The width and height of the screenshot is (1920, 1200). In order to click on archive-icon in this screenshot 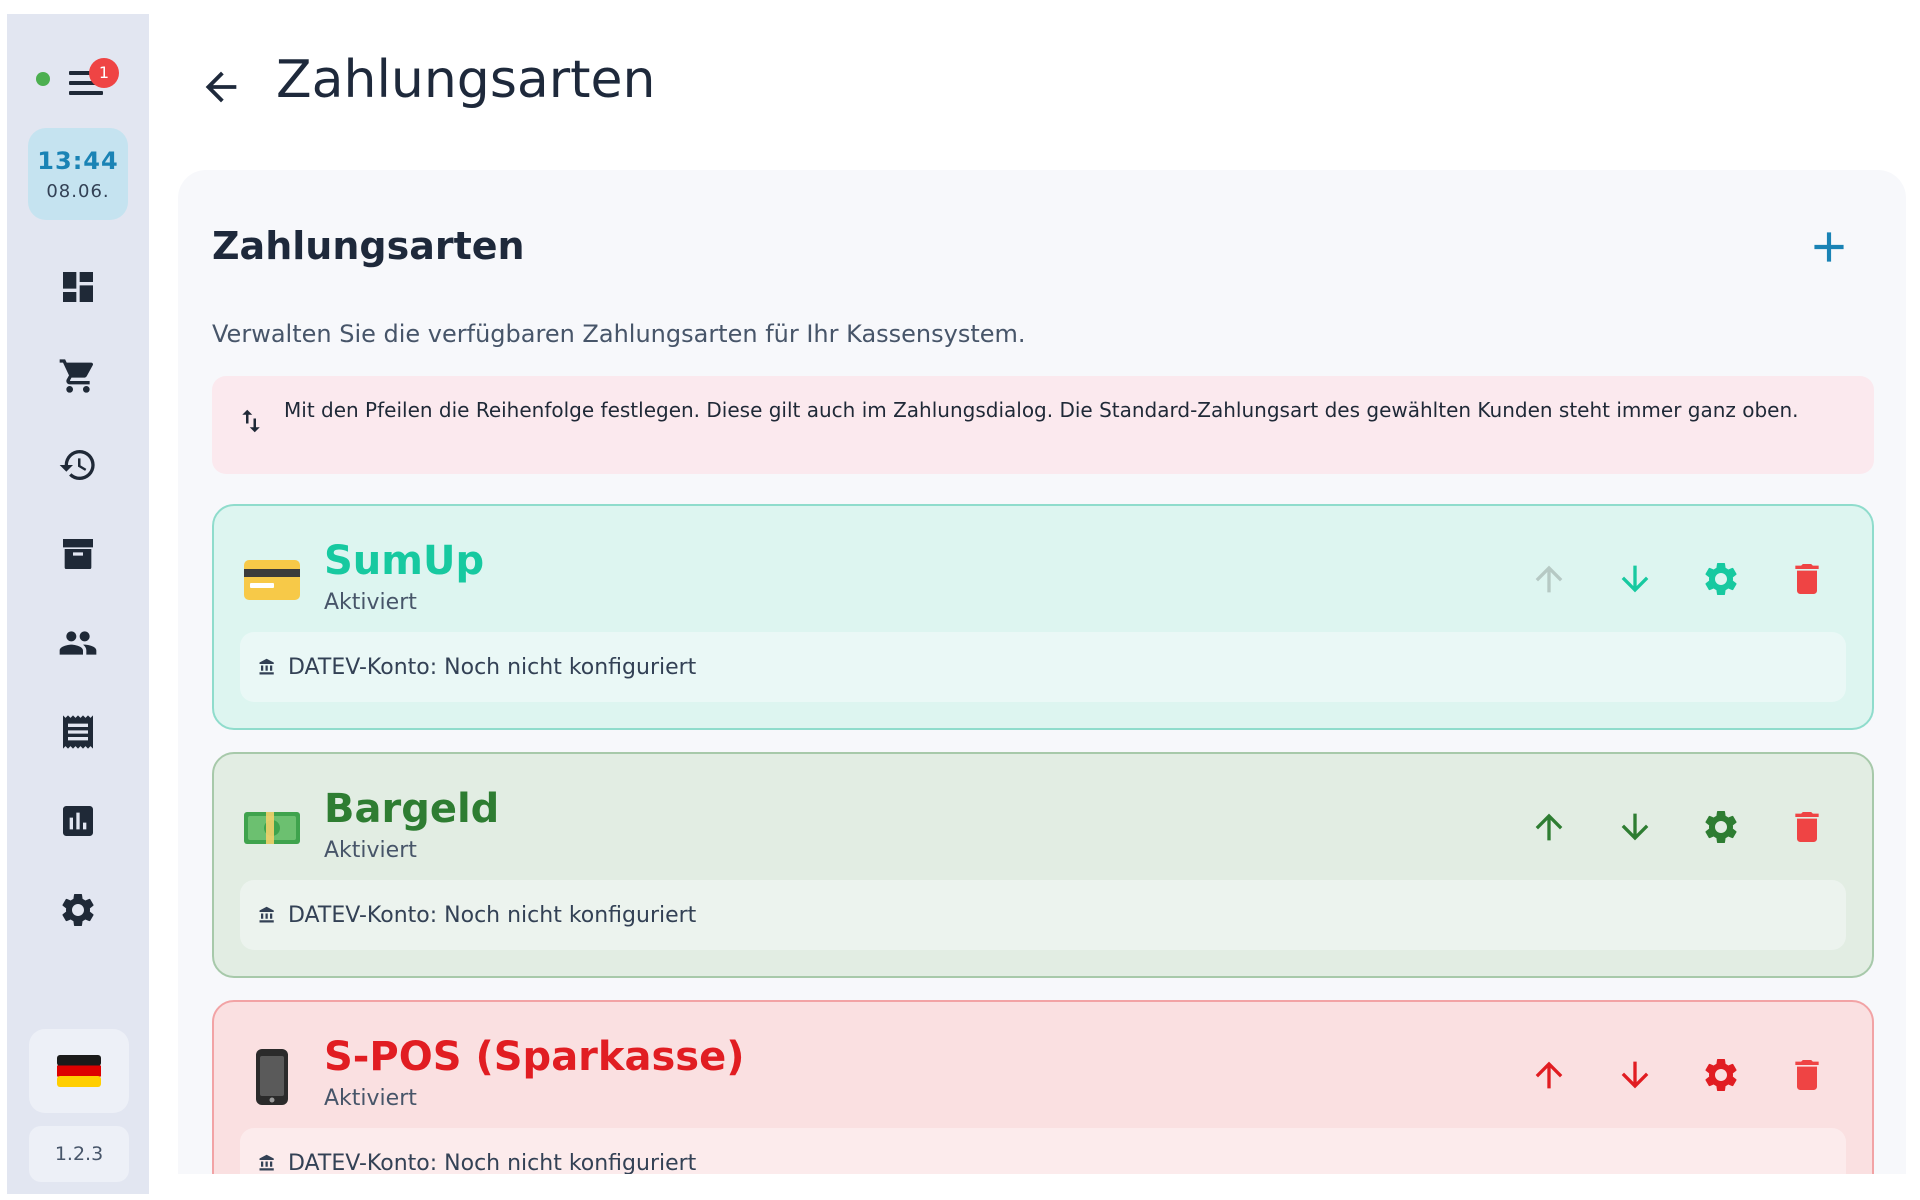, I will do `click(78, 553)`.